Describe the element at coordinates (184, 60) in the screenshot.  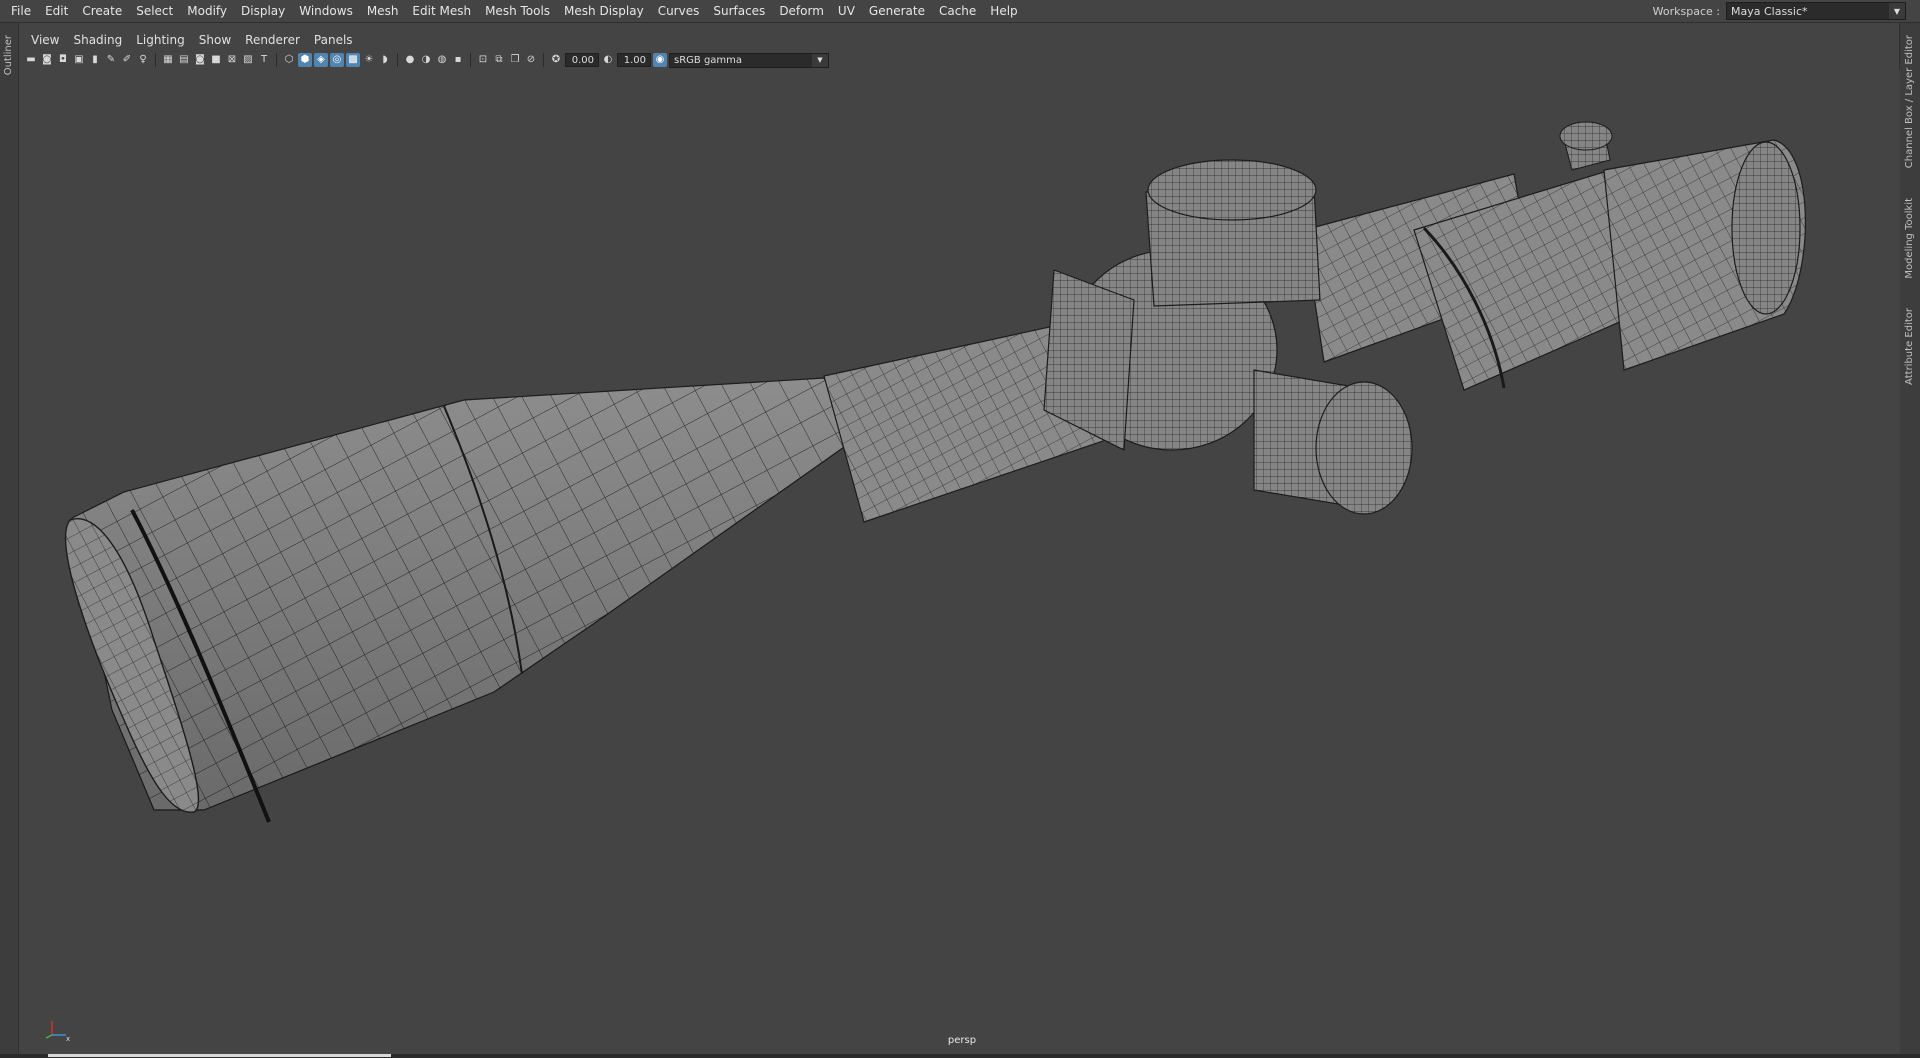
I see `film-gate-icon: ▤` at that location.